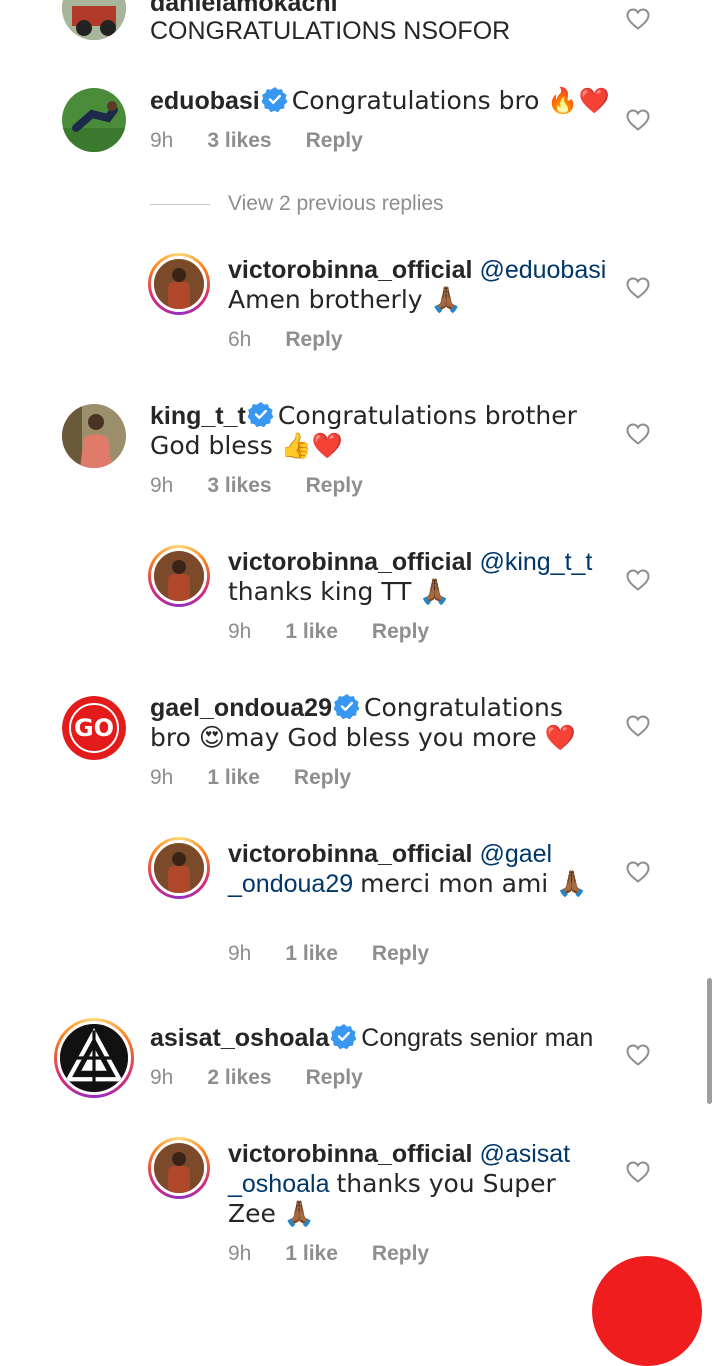  Describe the element at coordinates (345, 299) in the screenshot. I see `comment-text: Amen brotherly 🙏🏾` at that location.